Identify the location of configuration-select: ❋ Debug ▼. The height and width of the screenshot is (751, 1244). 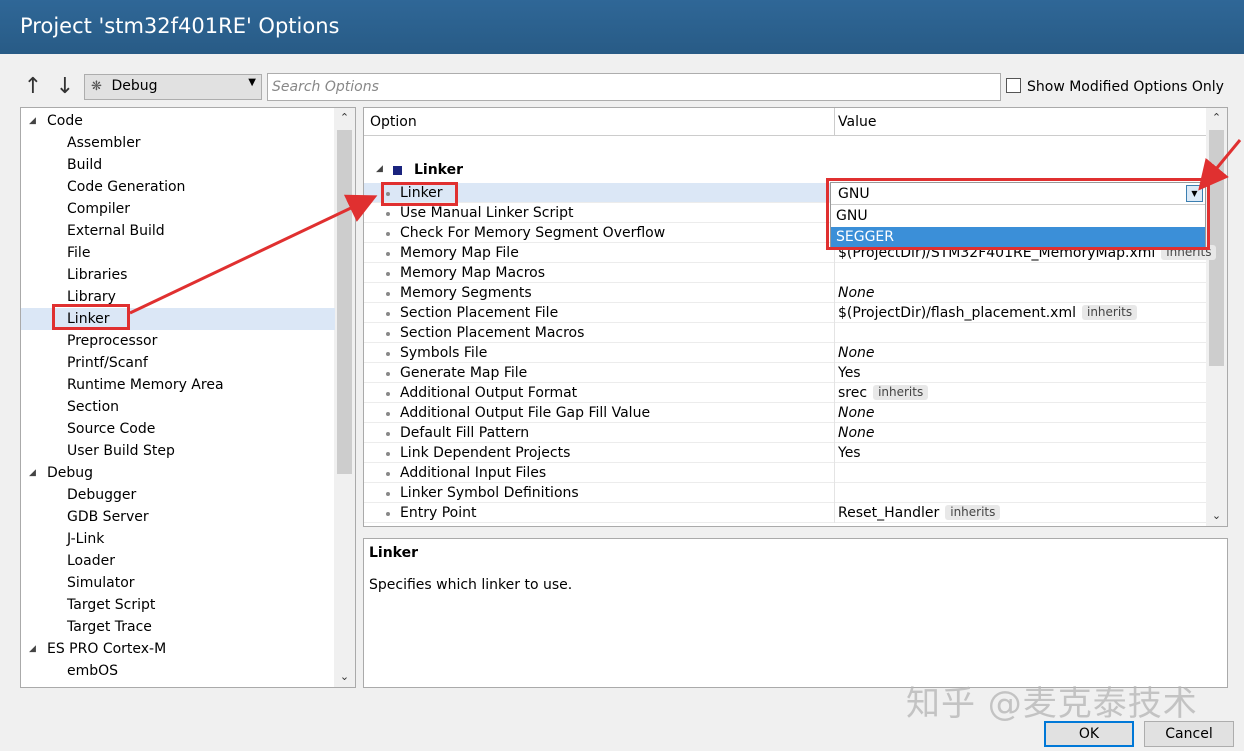
(173, 87).